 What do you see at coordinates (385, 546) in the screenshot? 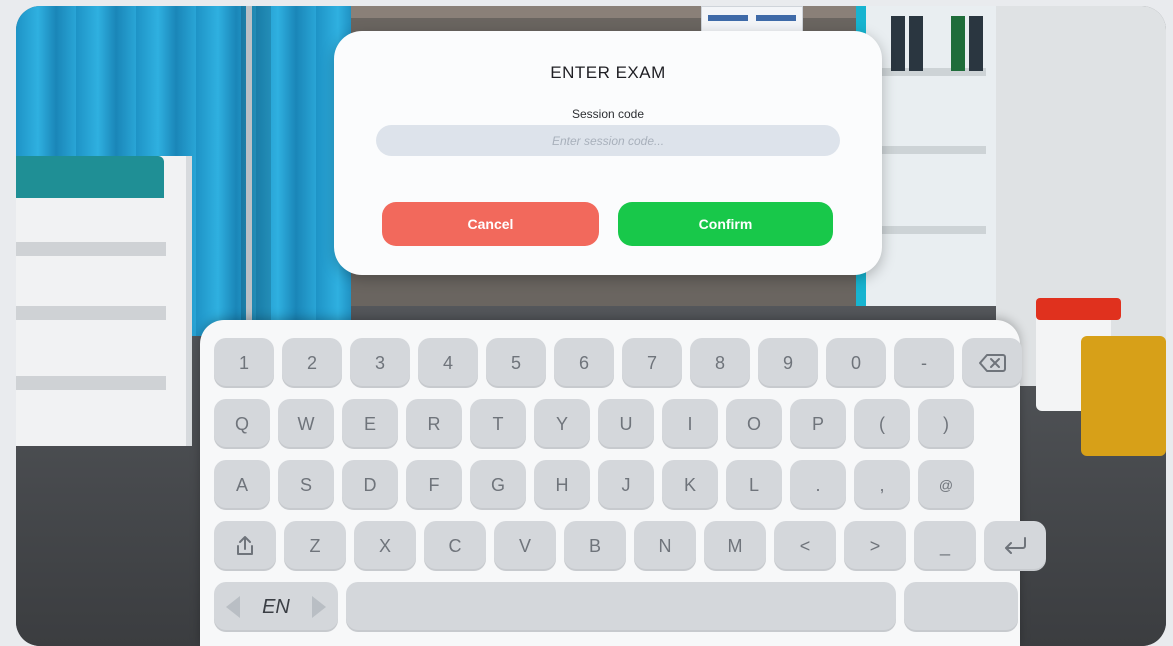
I see `key-x: X` at bounding box center [385, 546].